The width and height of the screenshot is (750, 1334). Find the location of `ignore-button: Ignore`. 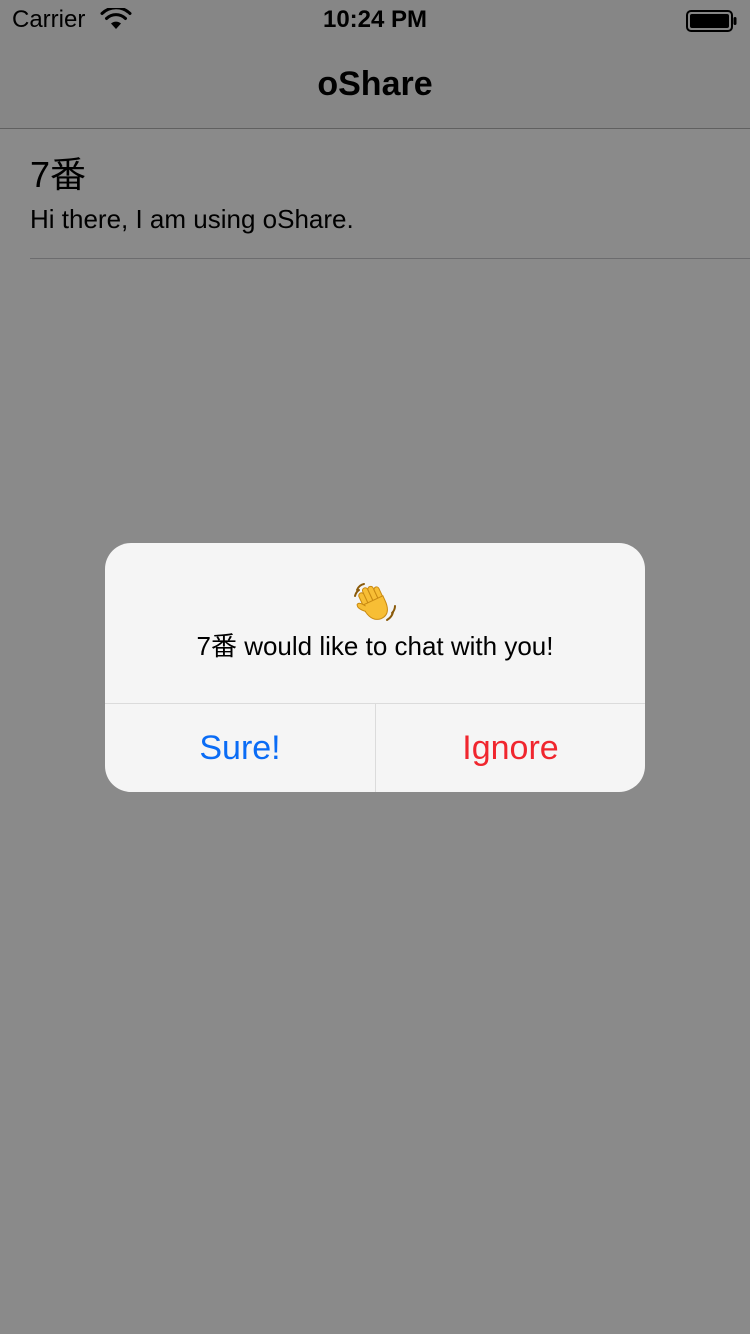

ignore-button: Ignore is located at coordinates (510, 748).